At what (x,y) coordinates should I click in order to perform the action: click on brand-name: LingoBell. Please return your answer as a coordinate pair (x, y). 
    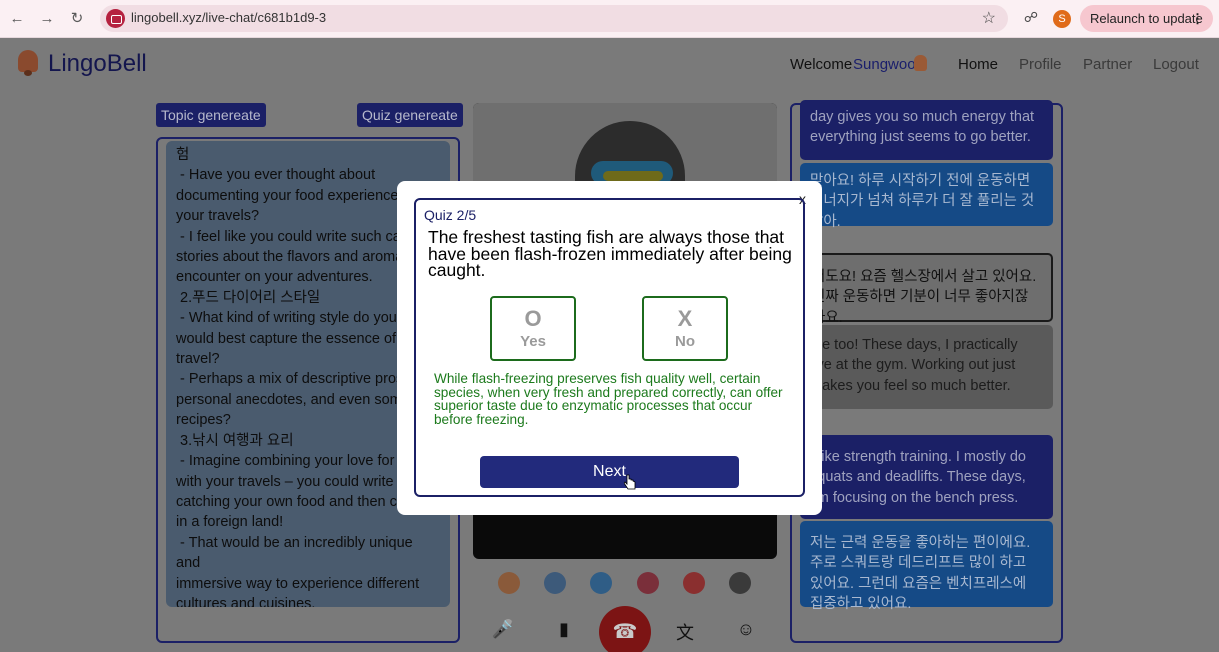
    Looking at the image, I should click on (97, 64).